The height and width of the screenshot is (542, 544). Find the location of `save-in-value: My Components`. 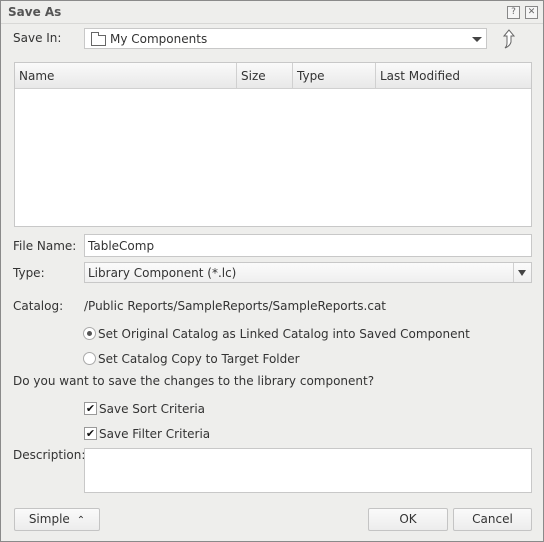

save-in-value: My Components is located at coordinates (159, 39).